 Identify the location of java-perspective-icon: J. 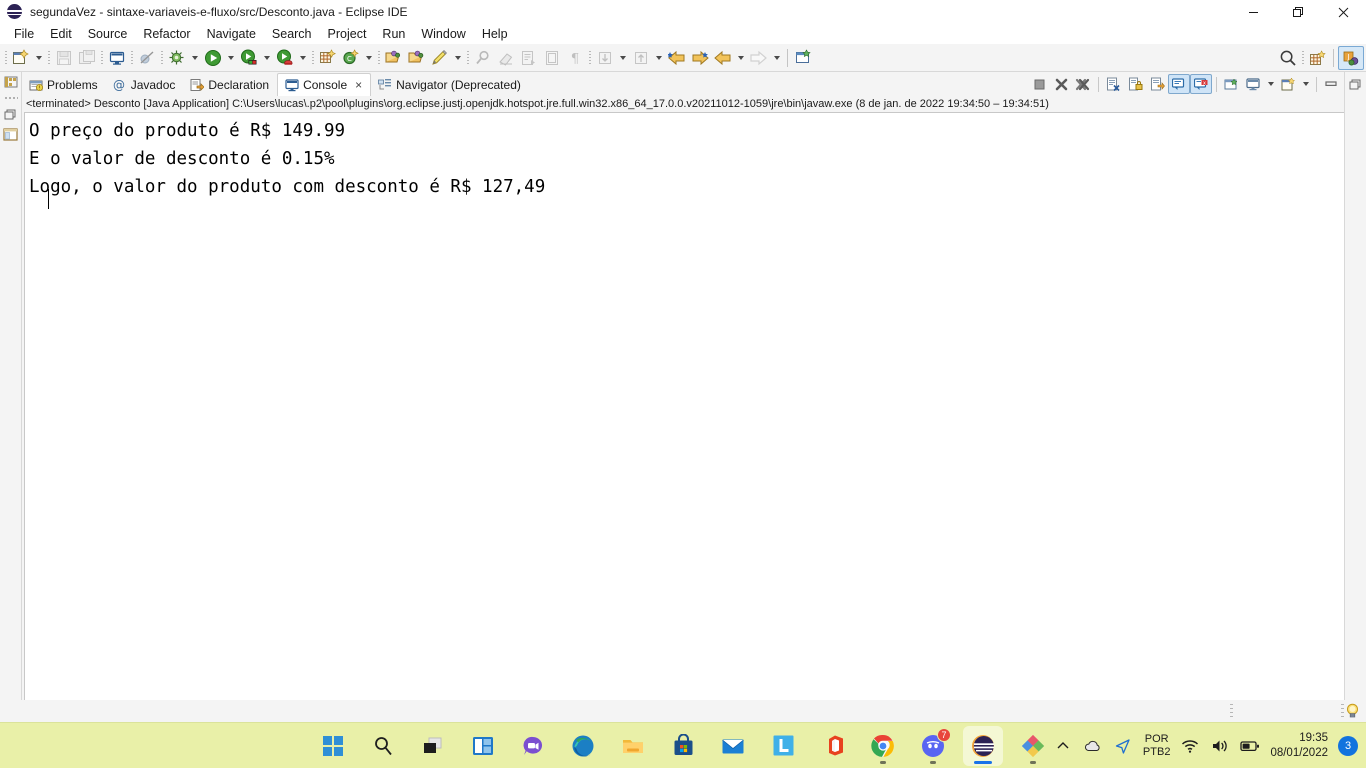
(1351, 58).